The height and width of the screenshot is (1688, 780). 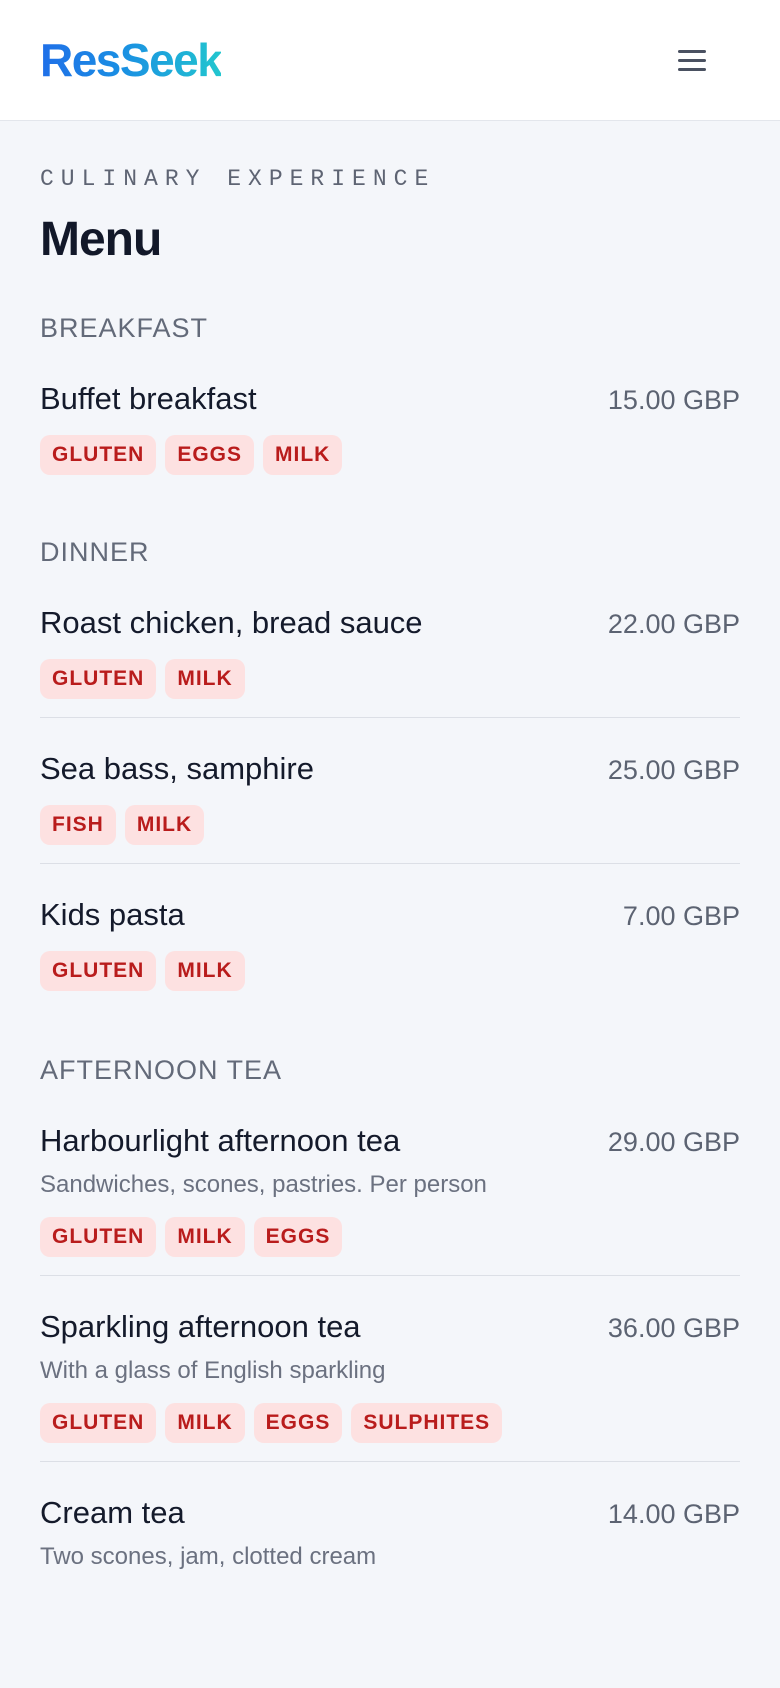 I want to click on menu-item: Kids pasta 7.00 GBP GLUTEN MILK, so click(x=390, y=936).